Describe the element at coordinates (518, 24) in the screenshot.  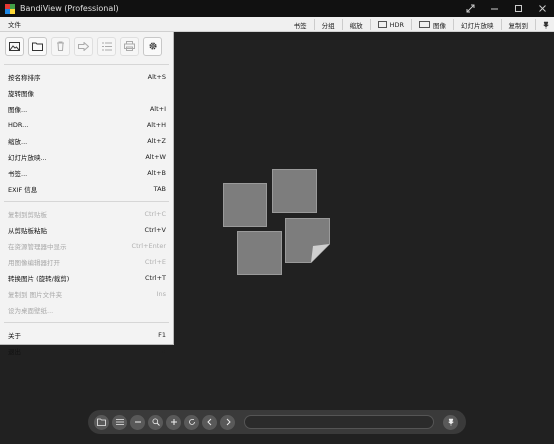
I see `menu-copy-to: 复制到` at that location.